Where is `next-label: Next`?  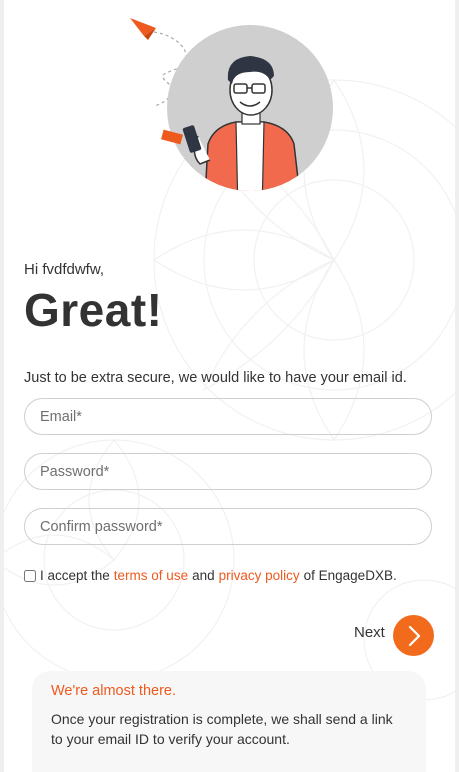
next-label: Next is located at coordinates (369, 632).